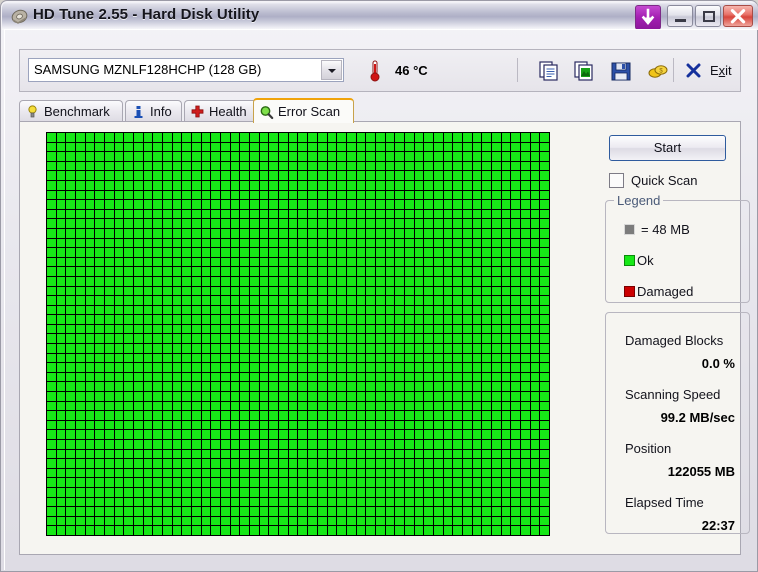 The image size is (758, 572). I want to click on copy-icon, so click(549, 71).